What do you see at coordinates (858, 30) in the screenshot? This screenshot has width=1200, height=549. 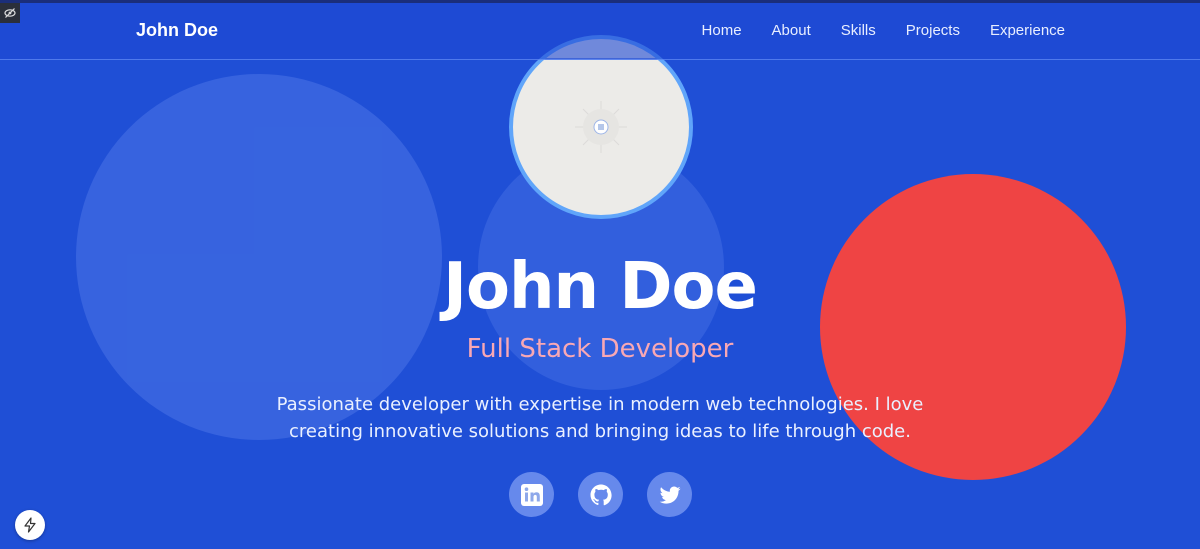 I see `nav-link-skills: Skills` at bounding box center [858, 30].